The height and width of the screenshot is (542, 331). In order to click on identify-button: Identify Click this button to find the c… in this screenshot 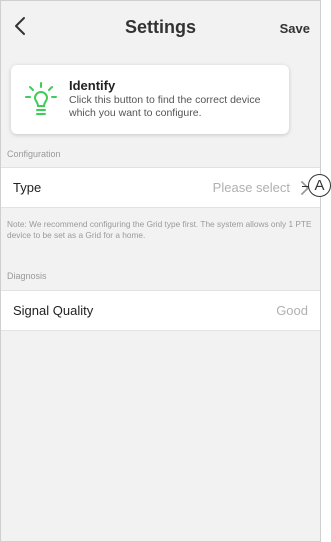, I will do `click(150, 99)`.